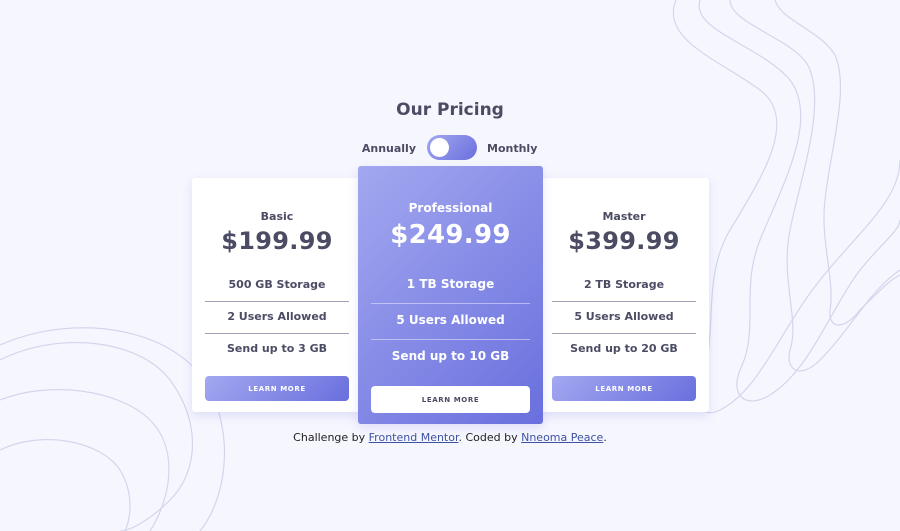  Describe the element at coordinates (624, 286) in the screenshot. I see `feature-item: 2 TB Storage` at that location.